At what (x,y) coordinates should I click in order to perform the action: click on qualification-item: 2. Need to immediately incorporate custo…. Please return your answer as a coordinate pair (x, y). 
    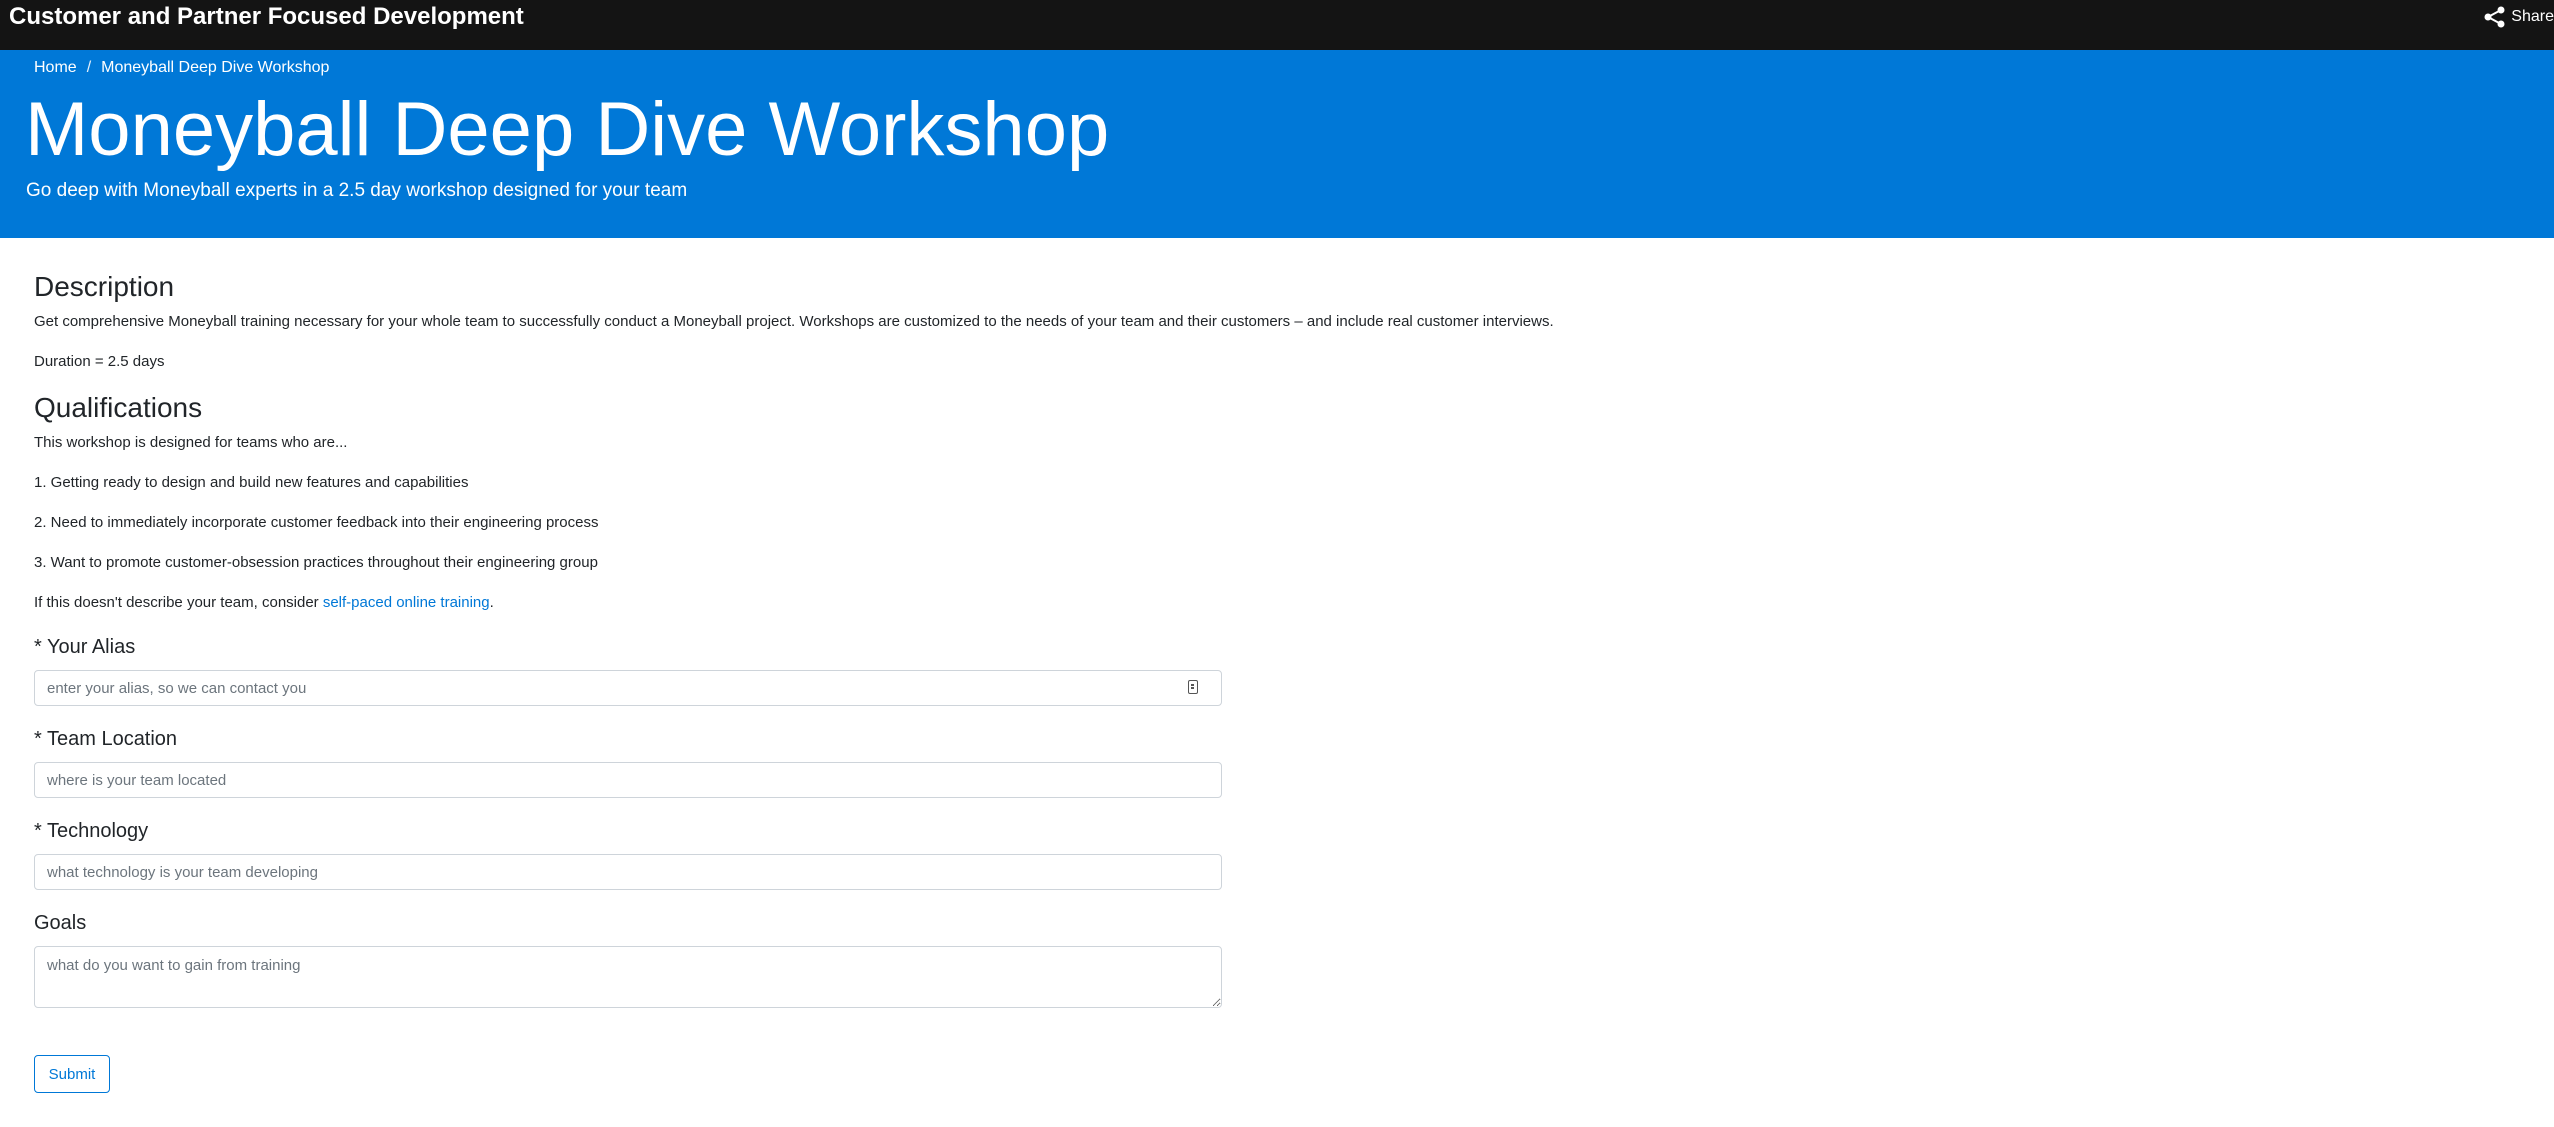
    Looking at the image, I should click on (316, 522).